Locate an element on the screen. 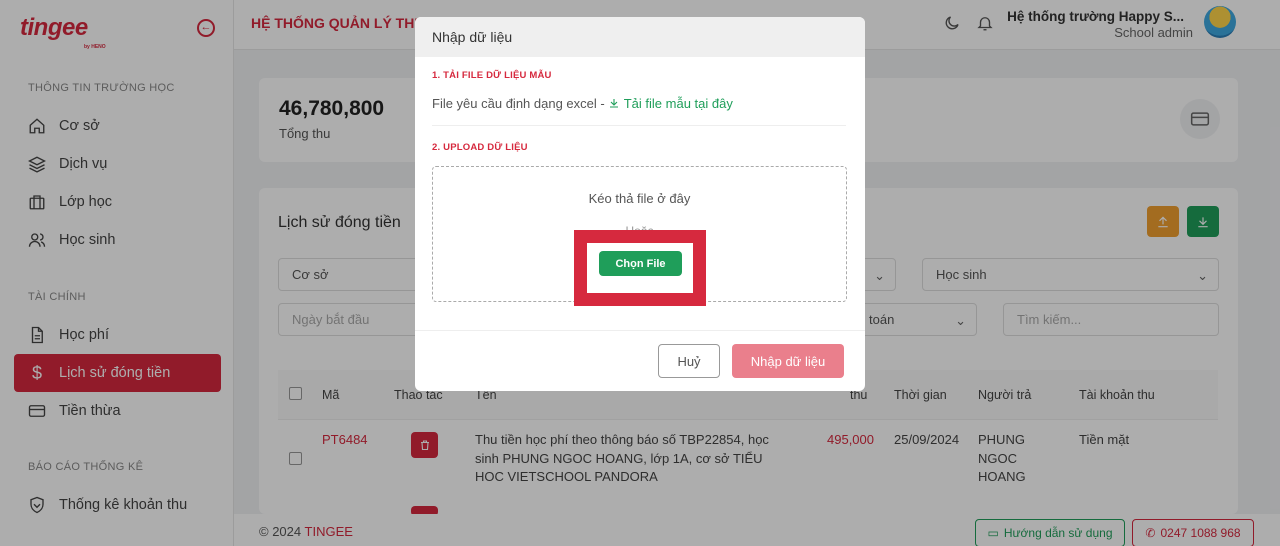  modal-header: Nhập dữ liệu is located at coordinates (640, 37).